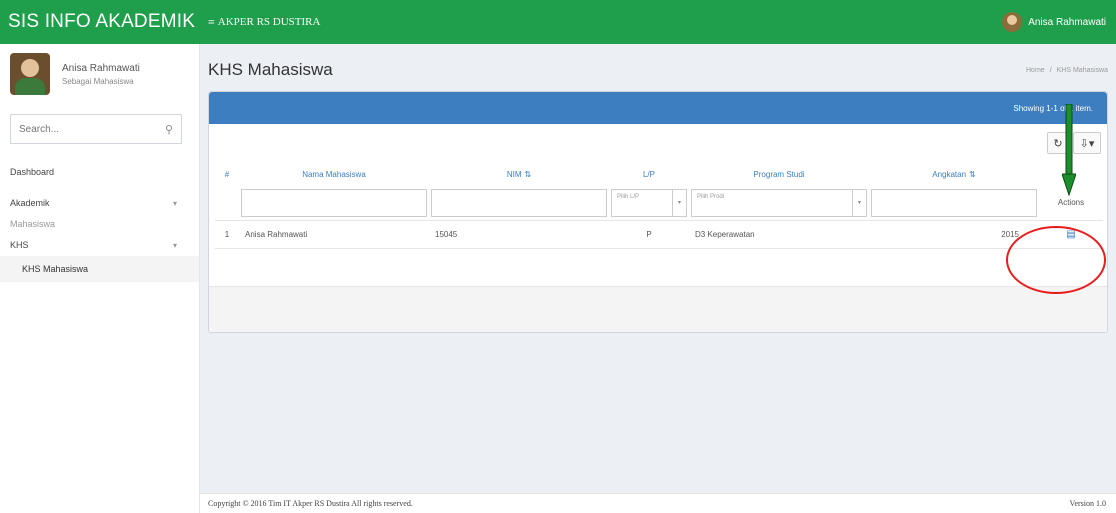 This screenshot has width=1116, height=513. Describe the element at coordinates (169, 129) in the screenshot. I see `search-icon: ⚲` at that location.